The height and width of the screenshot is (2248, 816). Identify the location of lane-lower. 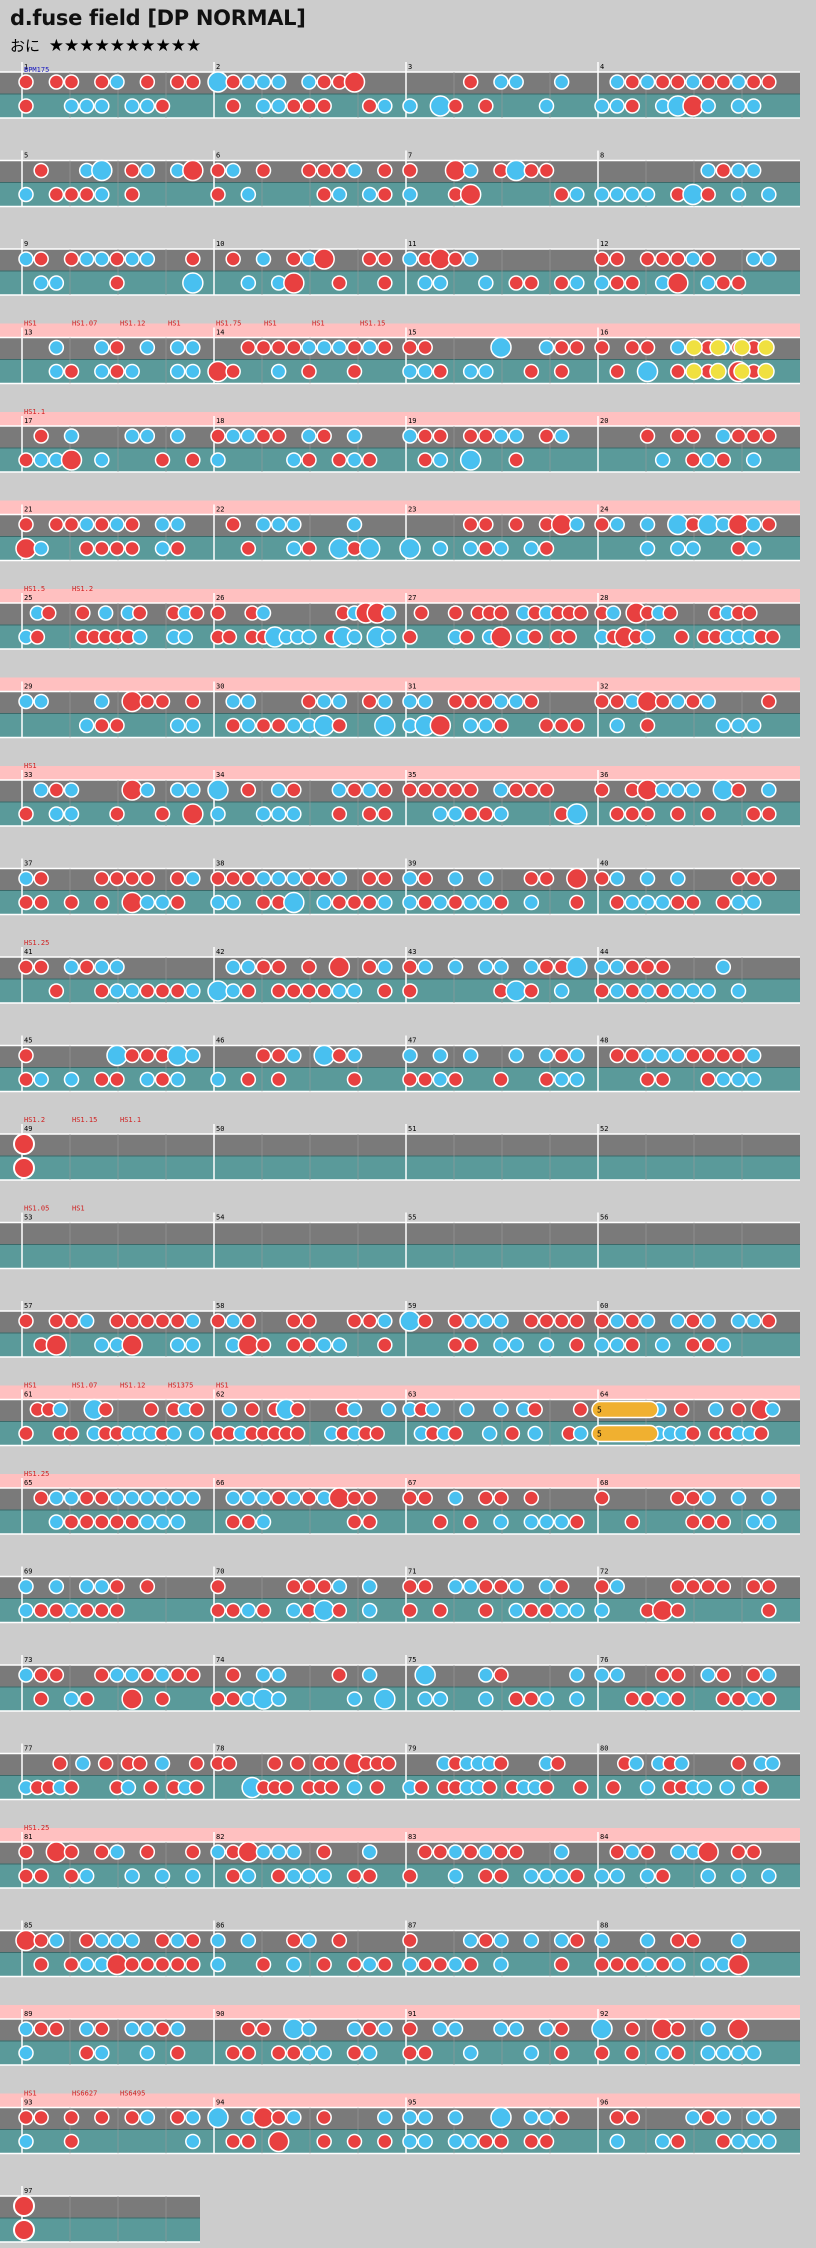
(400, 1876).